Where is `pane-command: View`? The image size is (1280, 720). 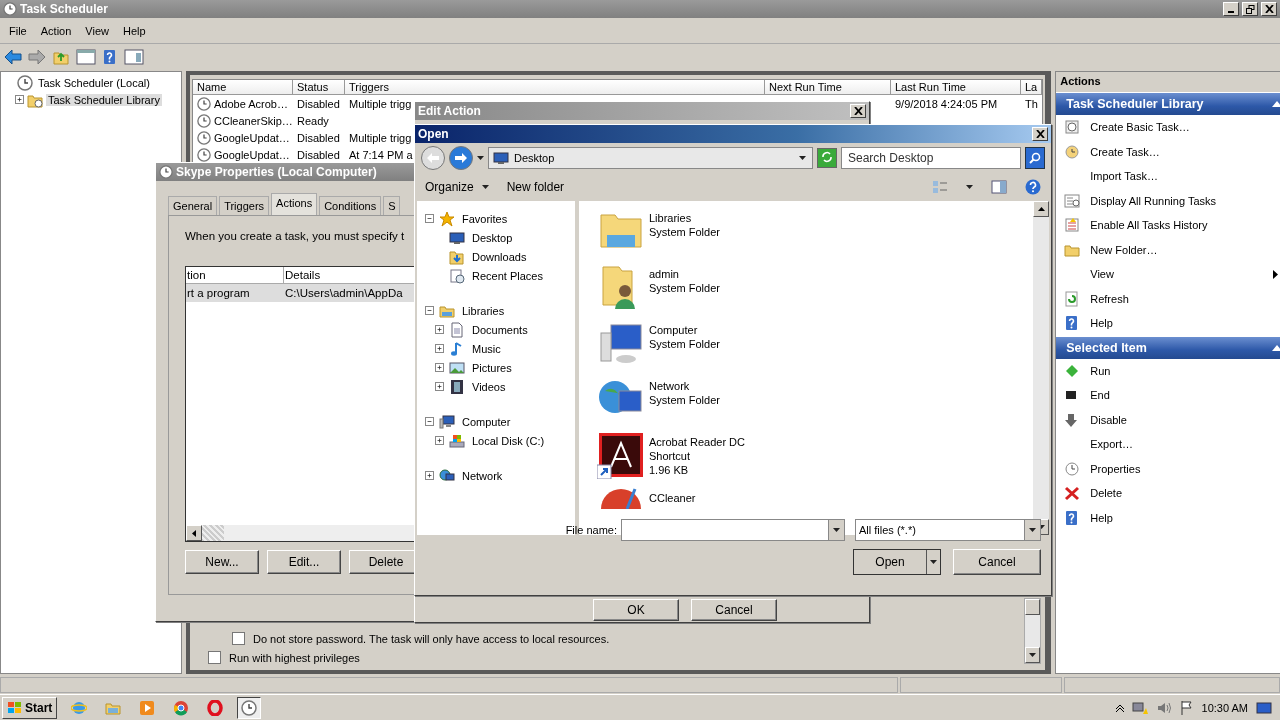
pane-command: View is located at coordinates (1168, 274).